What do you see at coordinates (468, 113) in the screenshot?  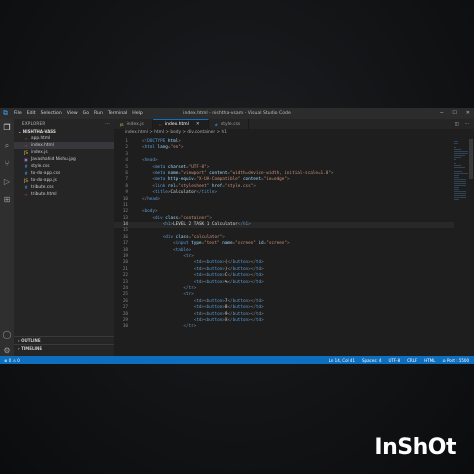 I see `close-icon: ✕` at bounding box center [468, 113].